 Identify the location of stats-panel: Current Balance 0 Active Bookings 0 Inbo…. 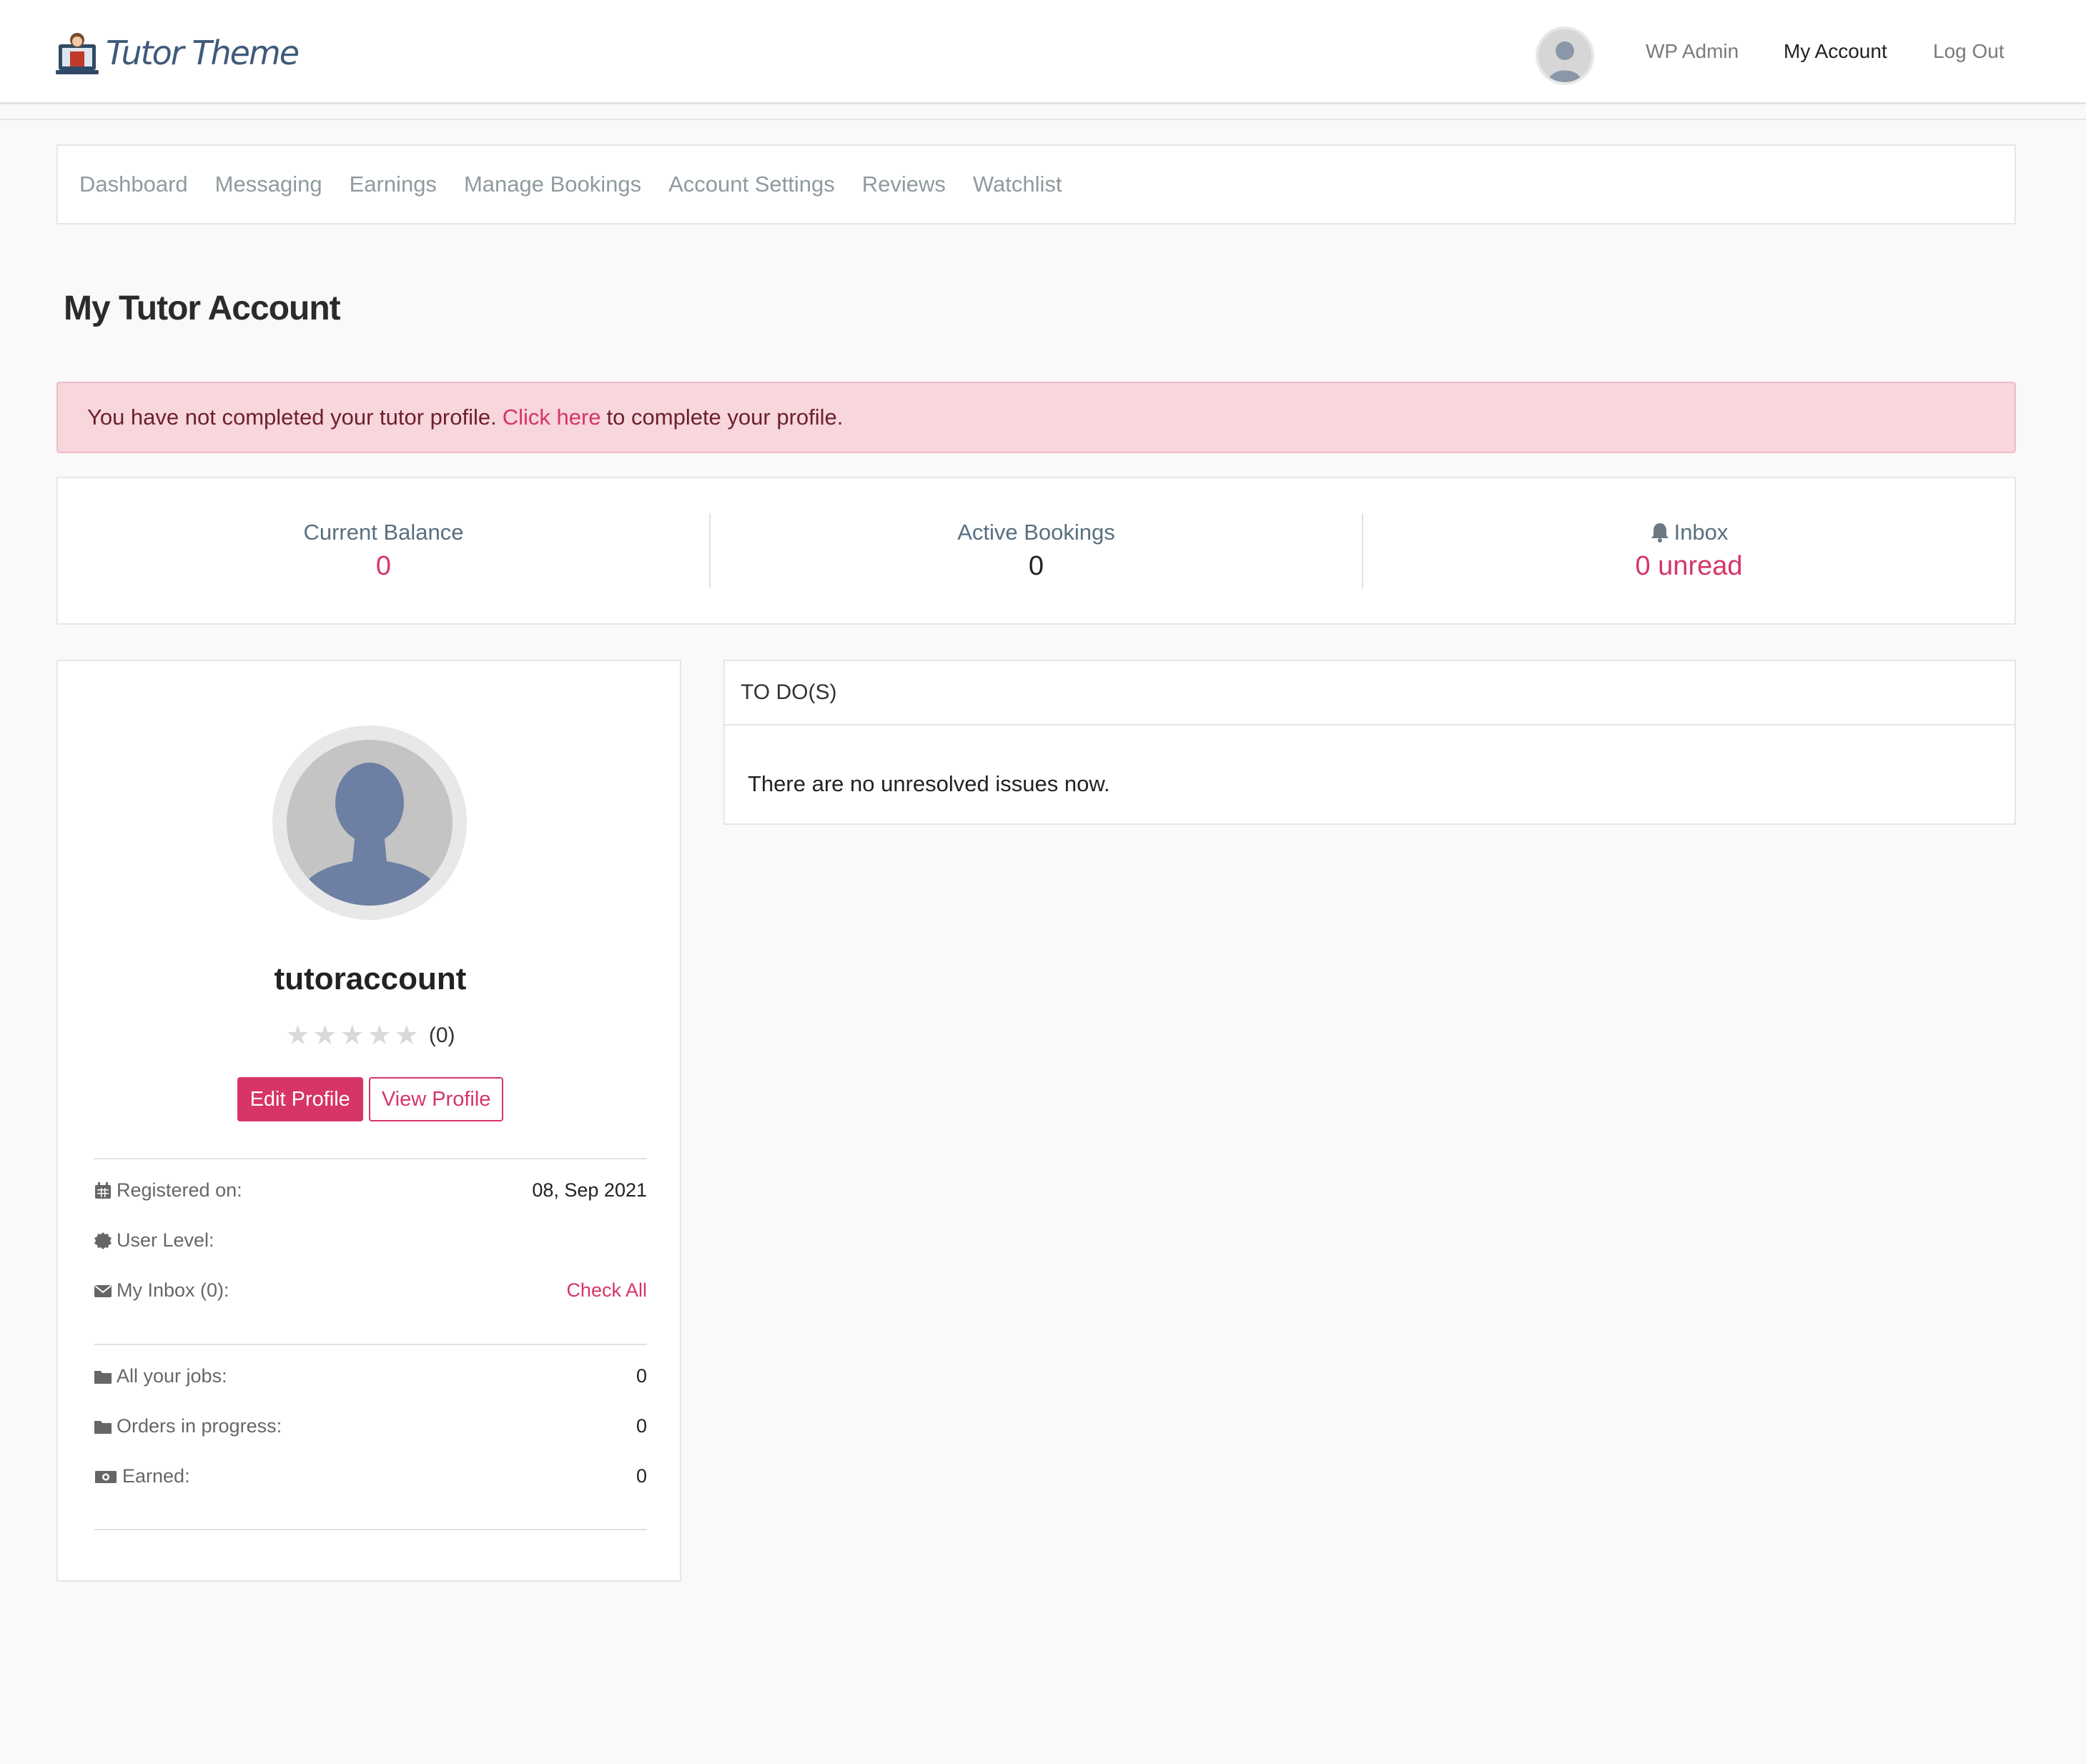
(1036, 551).